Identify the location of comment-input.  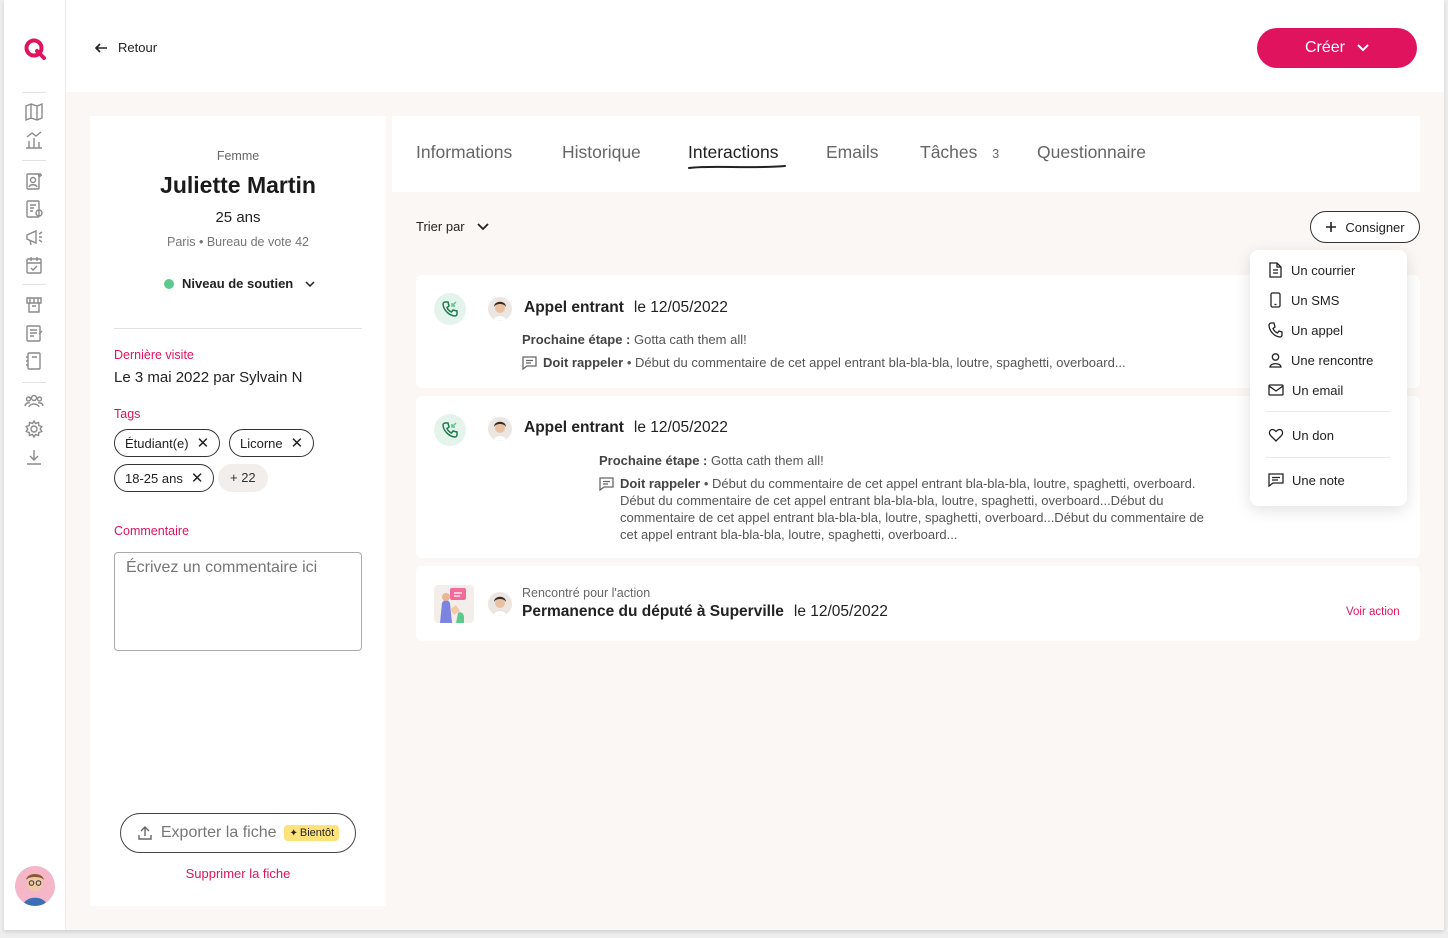
(238, 601).